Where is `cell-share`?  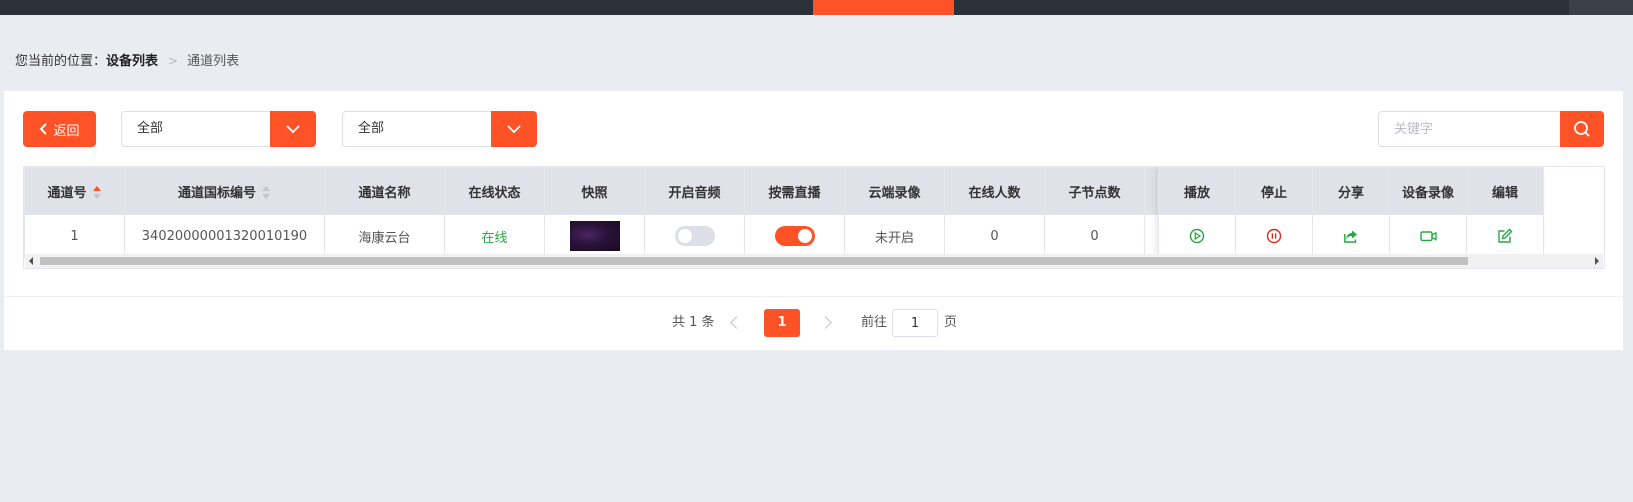
cell-share is located at coordinates (1351, 236).